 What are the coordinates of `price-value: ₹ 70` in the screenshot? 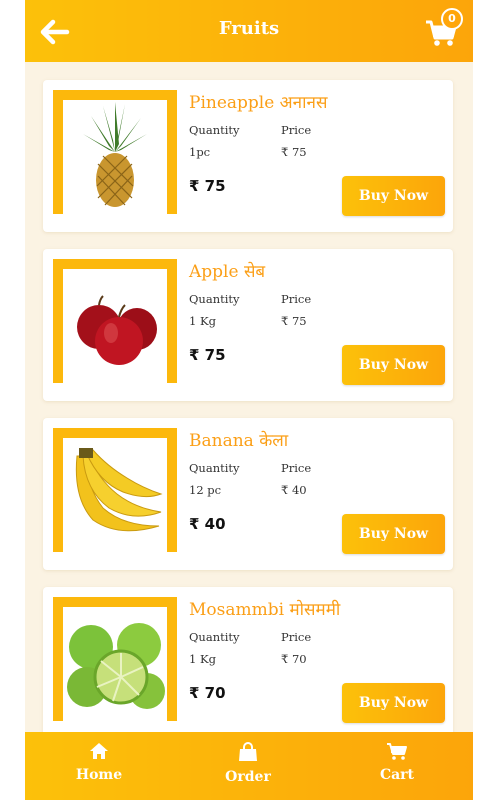 It's located at (294, 659).